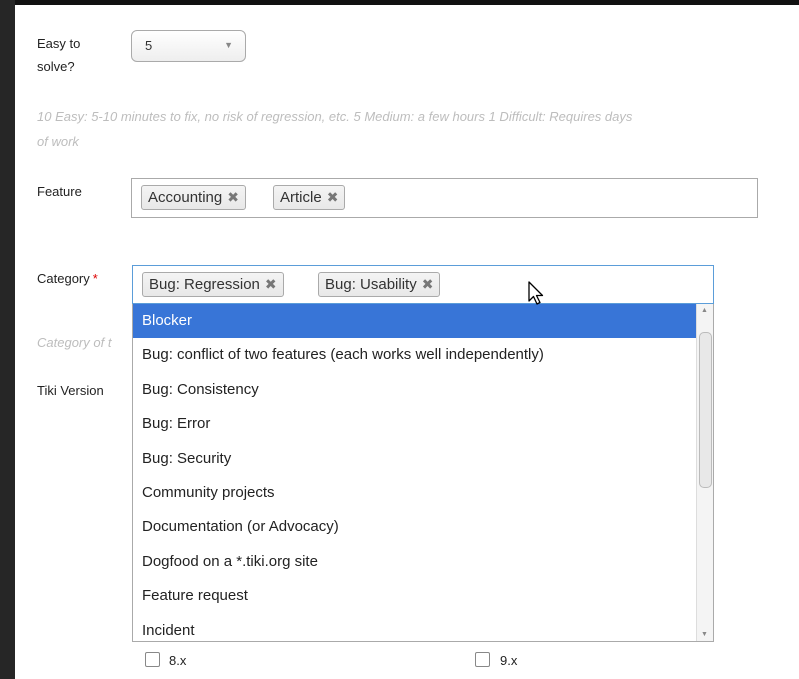 The height and width of the screenshot is (679, 799). I want to click on chevron-down-icon: ▼, so click(228, 45).